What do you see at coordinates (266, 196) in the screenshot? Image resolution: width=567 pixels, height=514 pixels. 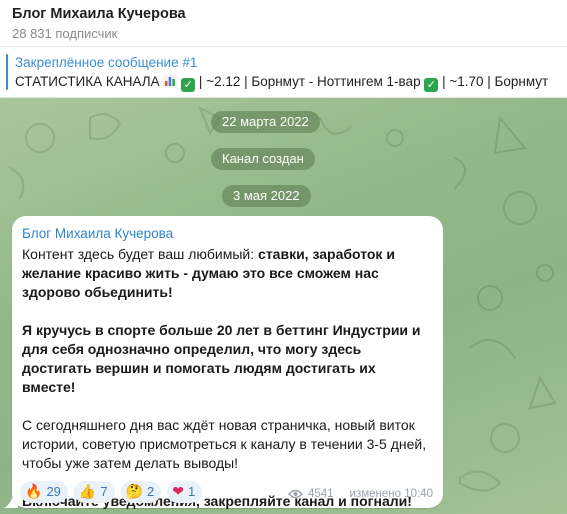 I see `date-separator: 3 мая 2022` at bounding box center [266, 196].